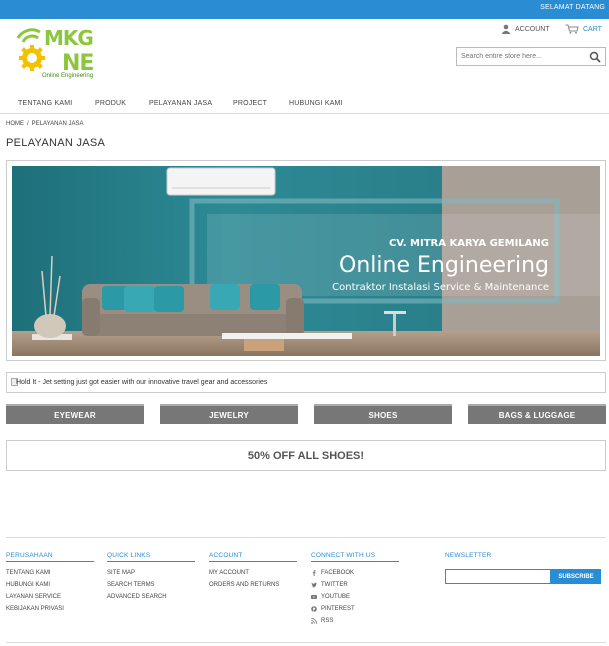  I want to click on footer-link-my-account: MY ACCOUNT, so click(253, 573).